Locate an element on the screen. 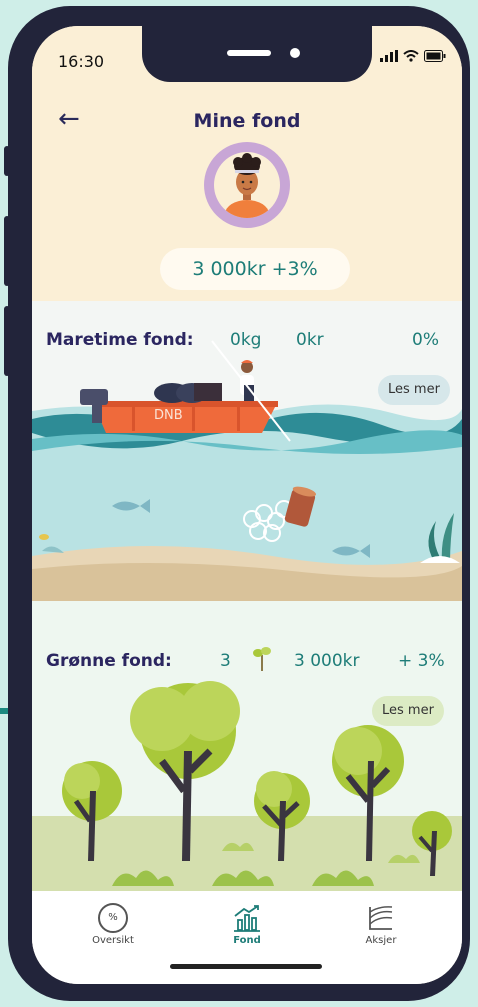 The height and width of the screenshot is (1007, 478). page-title: Mine fond is located at coordinates (247, 121).